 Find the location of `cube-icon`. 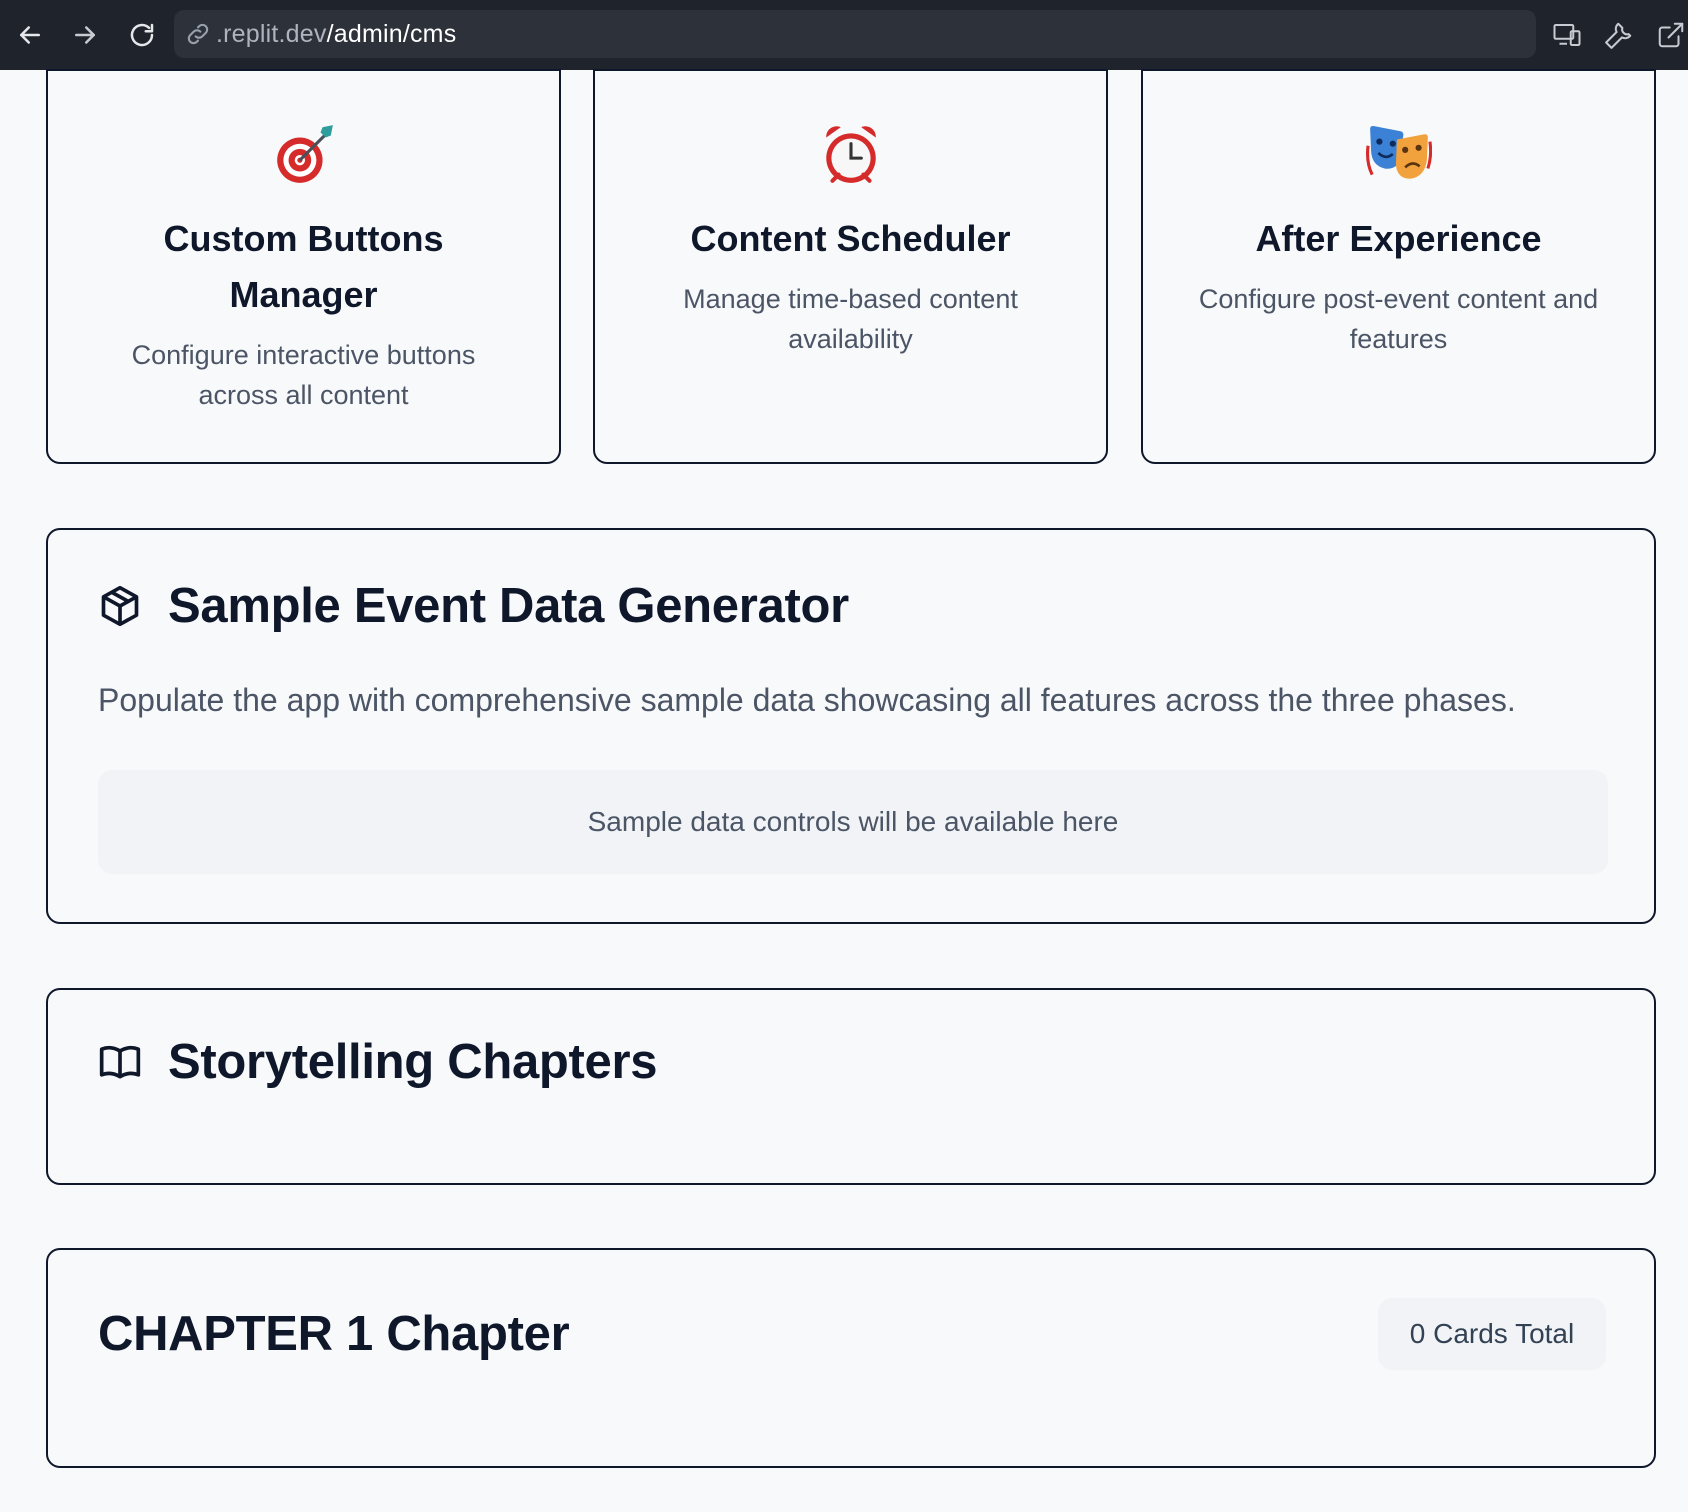

cube-icon is located at coordinates (120, 606).